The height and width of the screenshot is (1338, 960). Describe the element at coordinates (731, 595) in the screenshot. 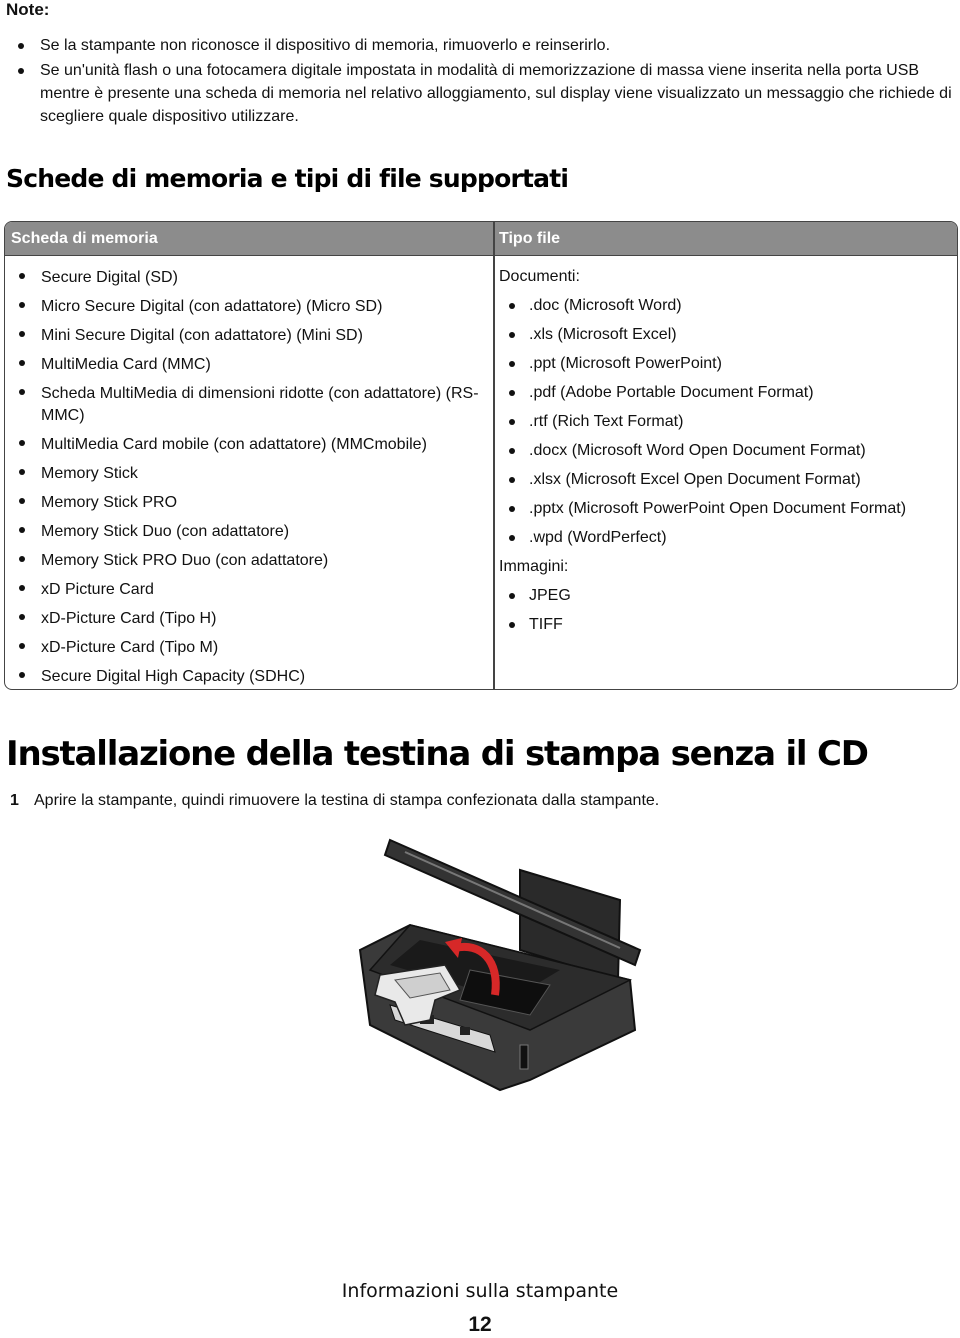

I see `image-type-item: JPEG` at that location.